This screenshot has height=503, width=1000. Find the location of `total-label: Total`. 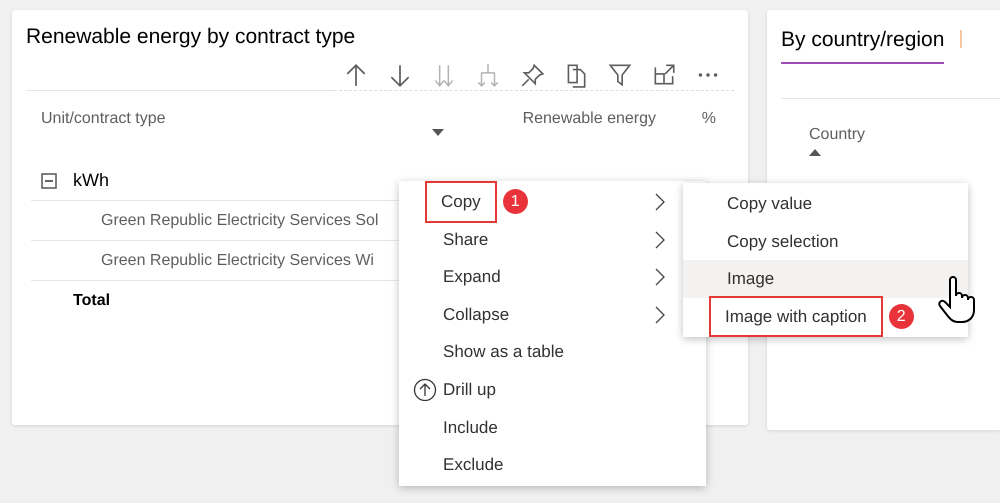

total-label: Total is located at coordinates (91, 301).